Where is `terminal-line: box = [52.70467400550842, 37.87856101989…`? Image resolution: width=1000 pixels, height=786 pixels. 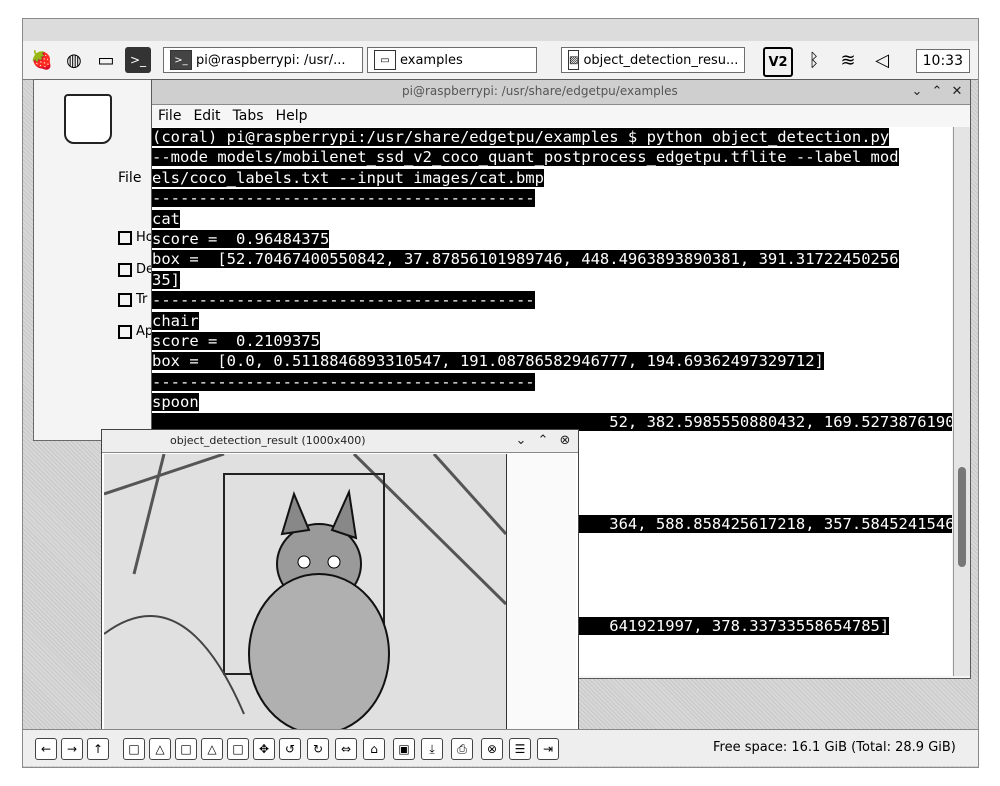 terminal-line: box = [52.70467400550842, 37.87856101989… is located at coordinates (525, 259).